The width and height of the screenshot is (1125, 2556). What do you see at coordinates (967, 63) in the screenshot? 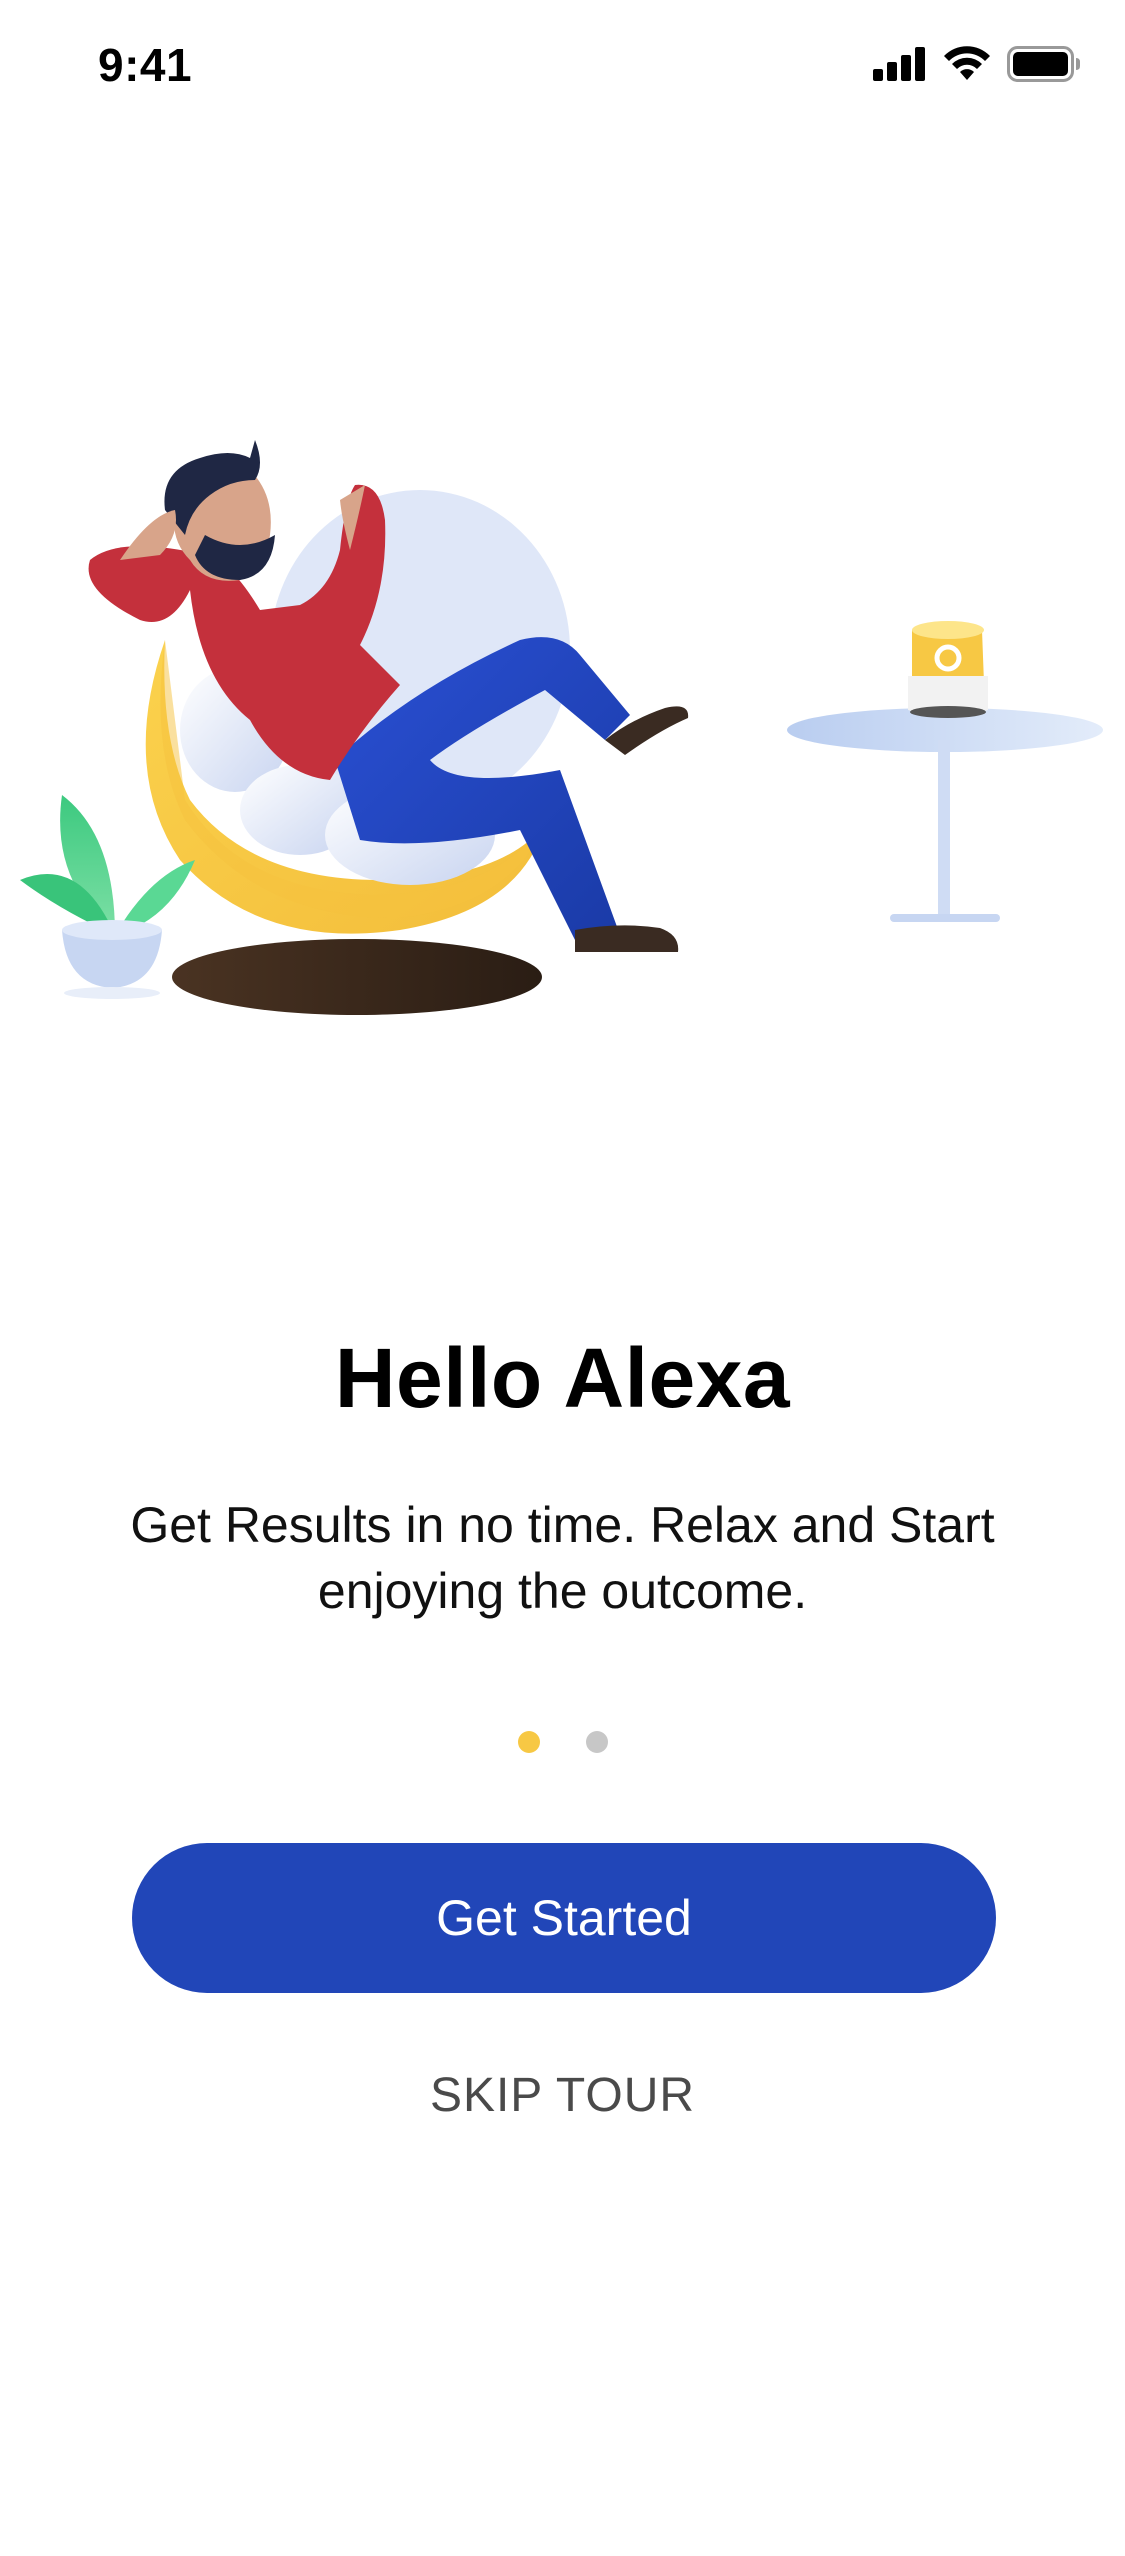
I see `wifi-icon` at bounding box center [967, 63].